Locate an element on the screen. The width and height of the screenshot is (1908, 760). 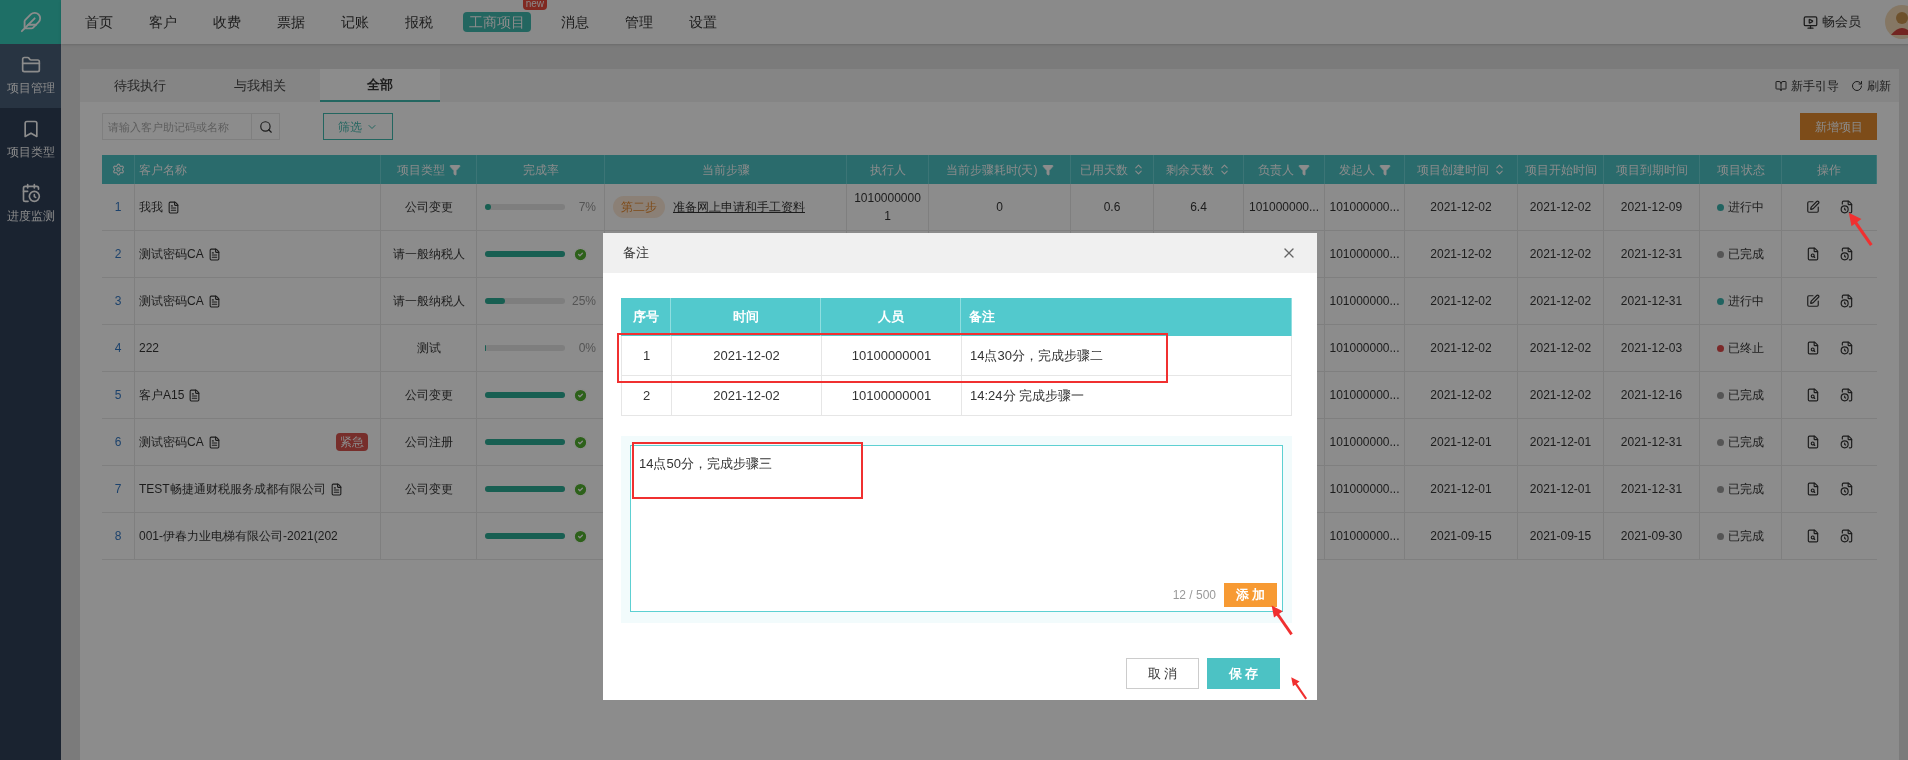
column-header: 当前步骤 is located at coordinates (725, 170).